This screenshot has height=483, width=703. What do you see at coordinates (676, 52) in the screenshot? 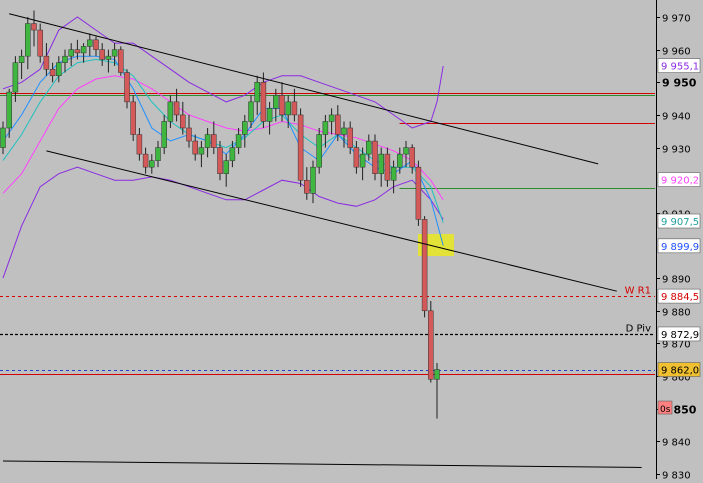
I see `y-tick-label-1: 9 960` at bounding box center [676, 52].